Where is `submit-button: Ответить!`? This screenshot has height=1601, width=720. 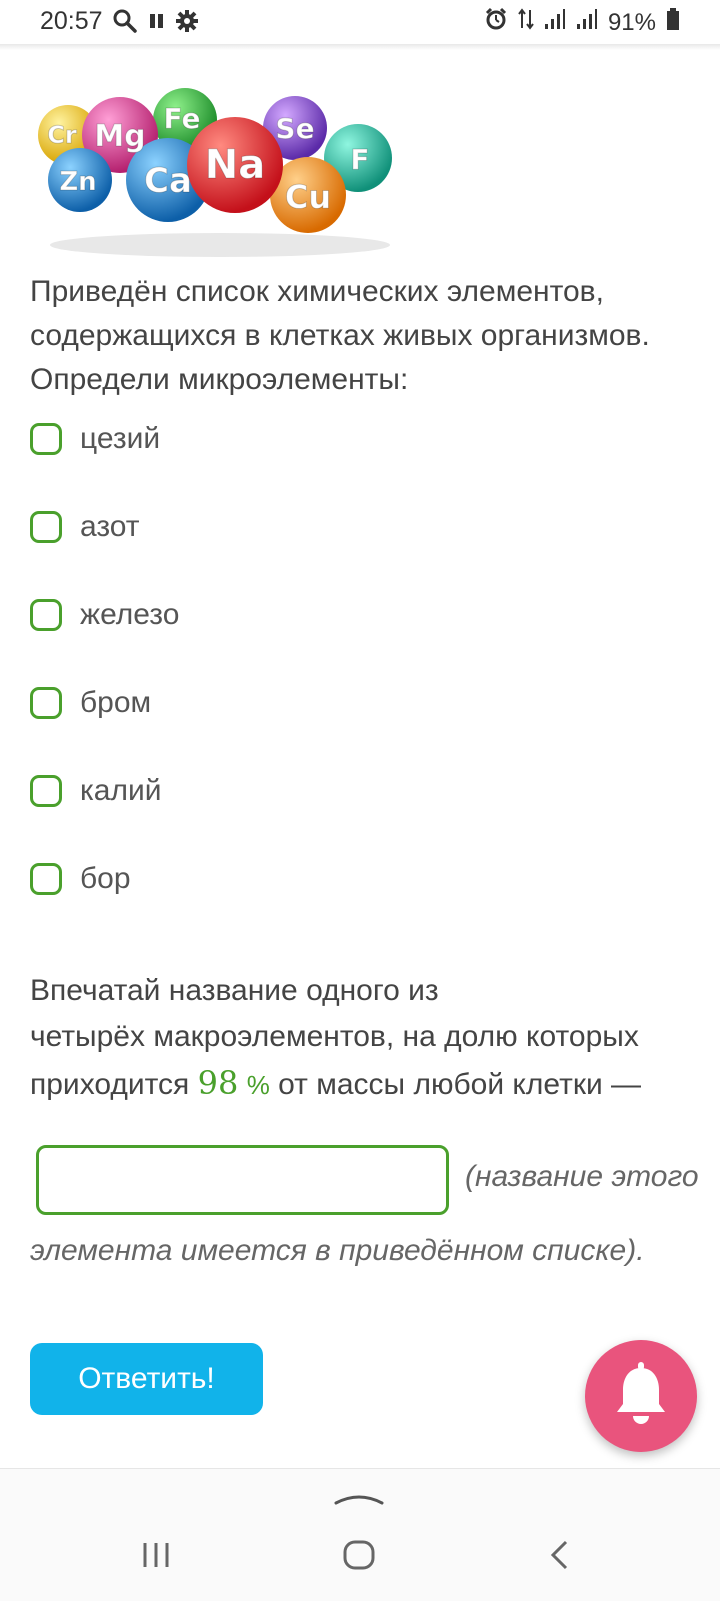 submit-button: Ответить! is located at coordinates (146, 1379).